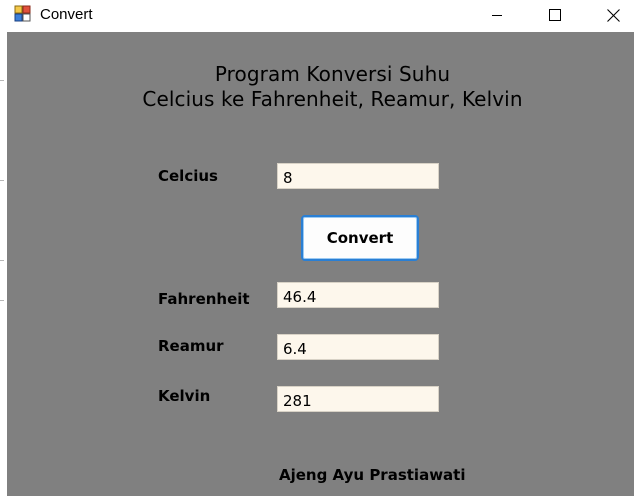 The height and width of the screenshot is (496, 634). What do you see at coordinates (3, 264) in the screenshot?
I see `background-window-edge` at bounding box center [3, 264].